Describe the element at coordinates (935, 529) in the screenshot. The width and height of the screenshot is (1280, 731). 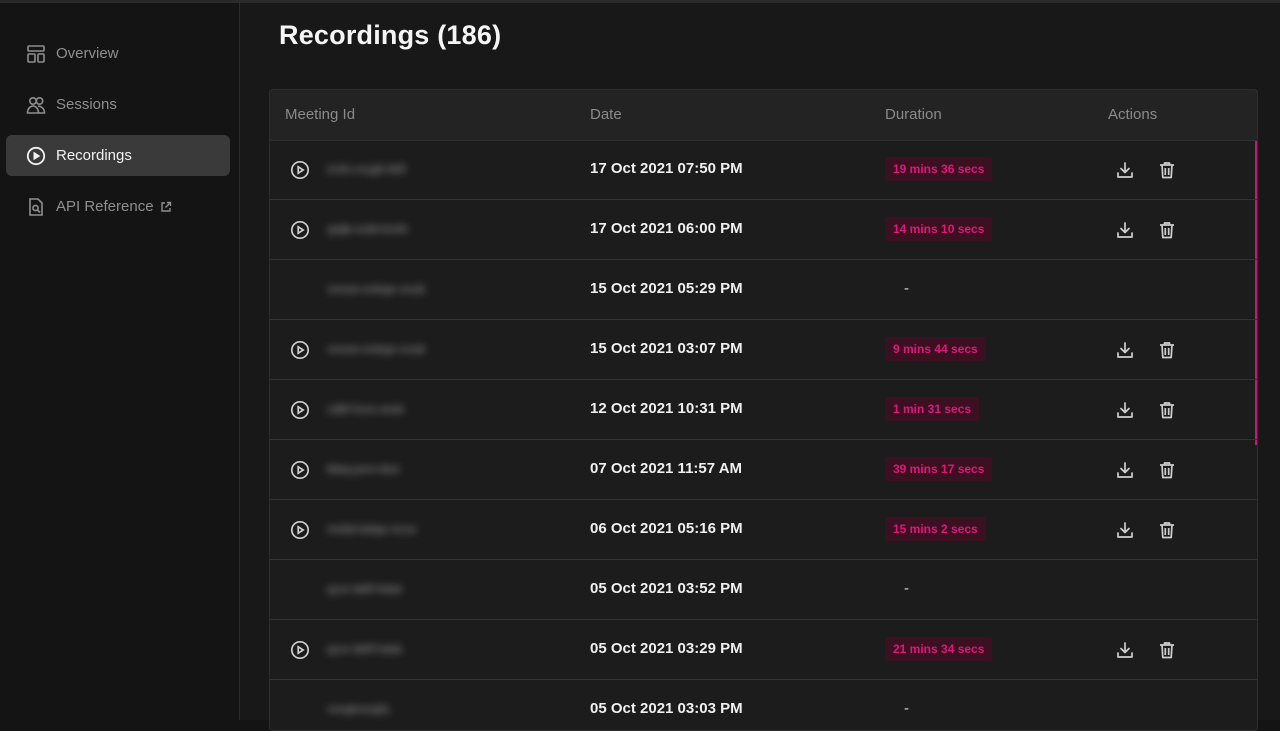
I see `duration-badge: 15 mins 2 secs` at that location.